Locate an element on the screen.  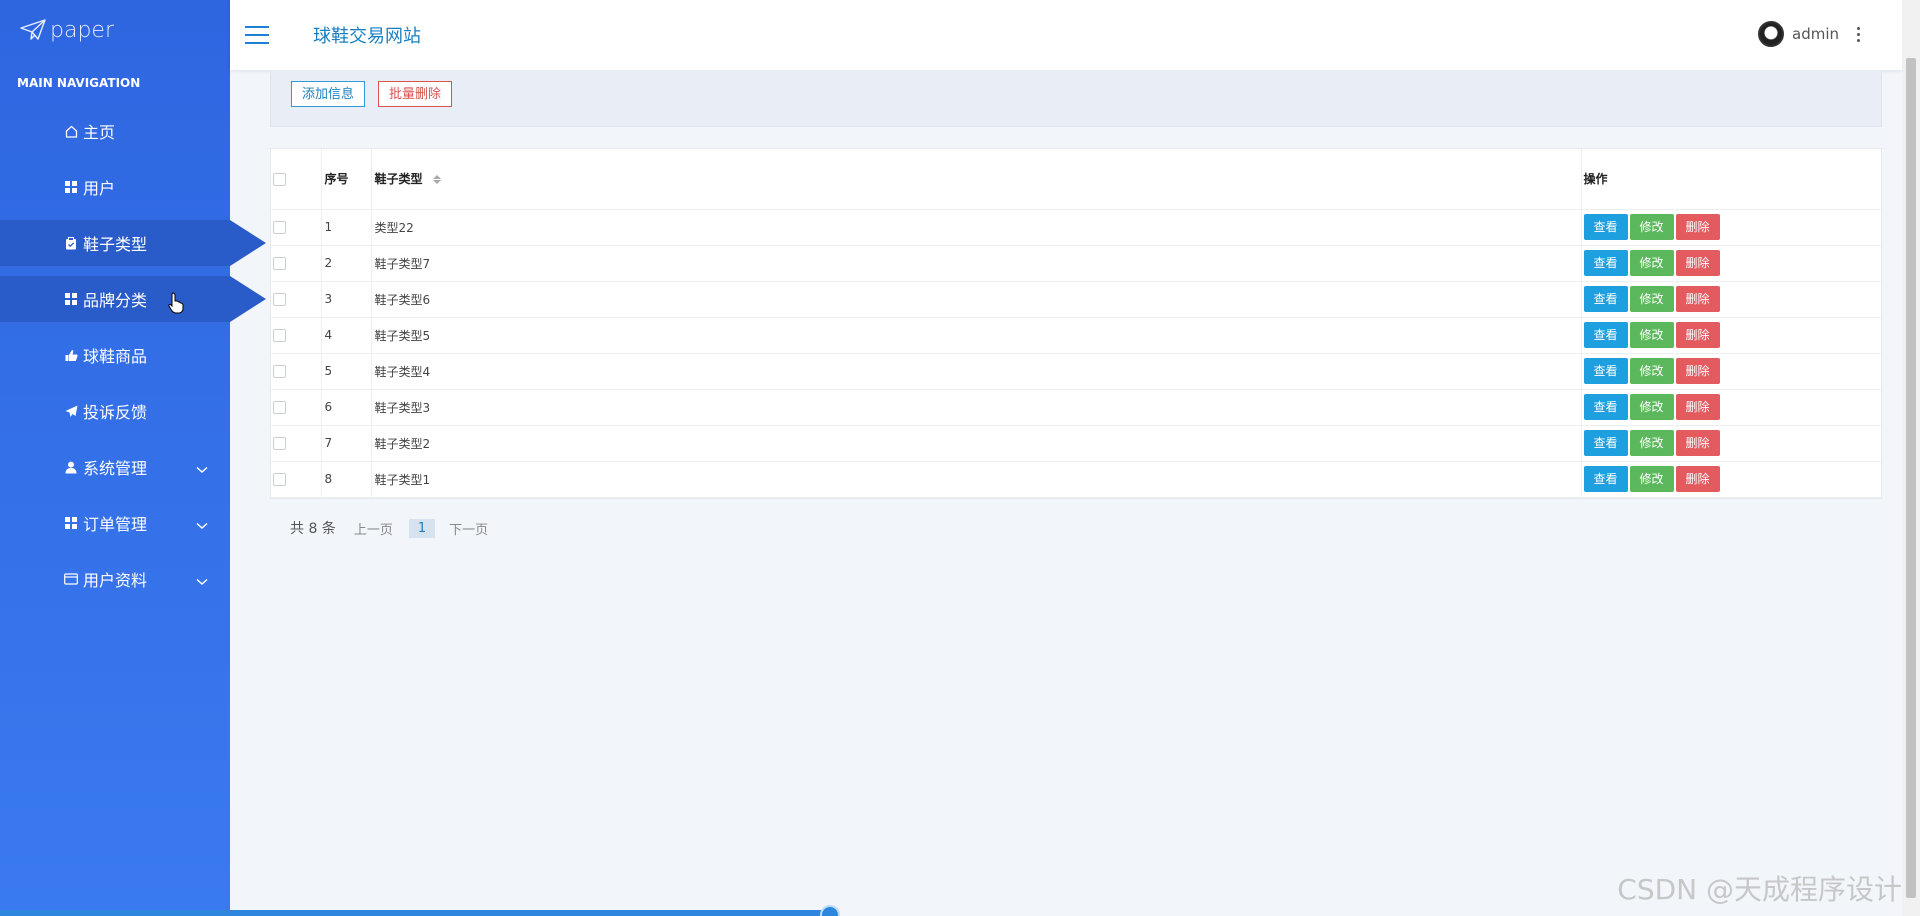
sidebar-item-label: 订单管理 is located at coordinates (115, 524).